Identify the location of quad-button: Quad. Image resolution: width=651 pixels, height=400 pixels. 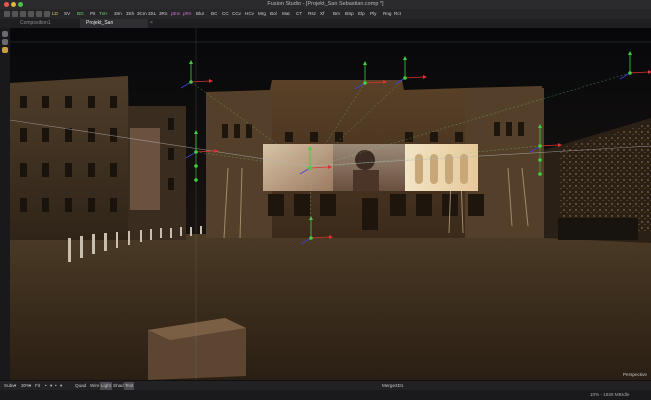
(80, 386).